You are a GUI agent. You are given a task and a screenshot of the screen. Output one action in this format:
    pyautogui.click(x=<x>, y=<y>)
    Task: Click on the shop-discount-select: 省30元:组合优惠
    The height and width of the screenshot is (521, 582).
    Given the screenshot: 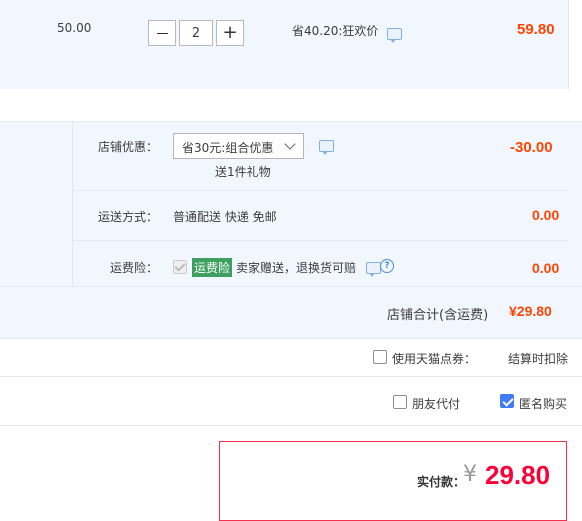 What is the action you would take?
    pyautogui.click(x=238, y=146)
    